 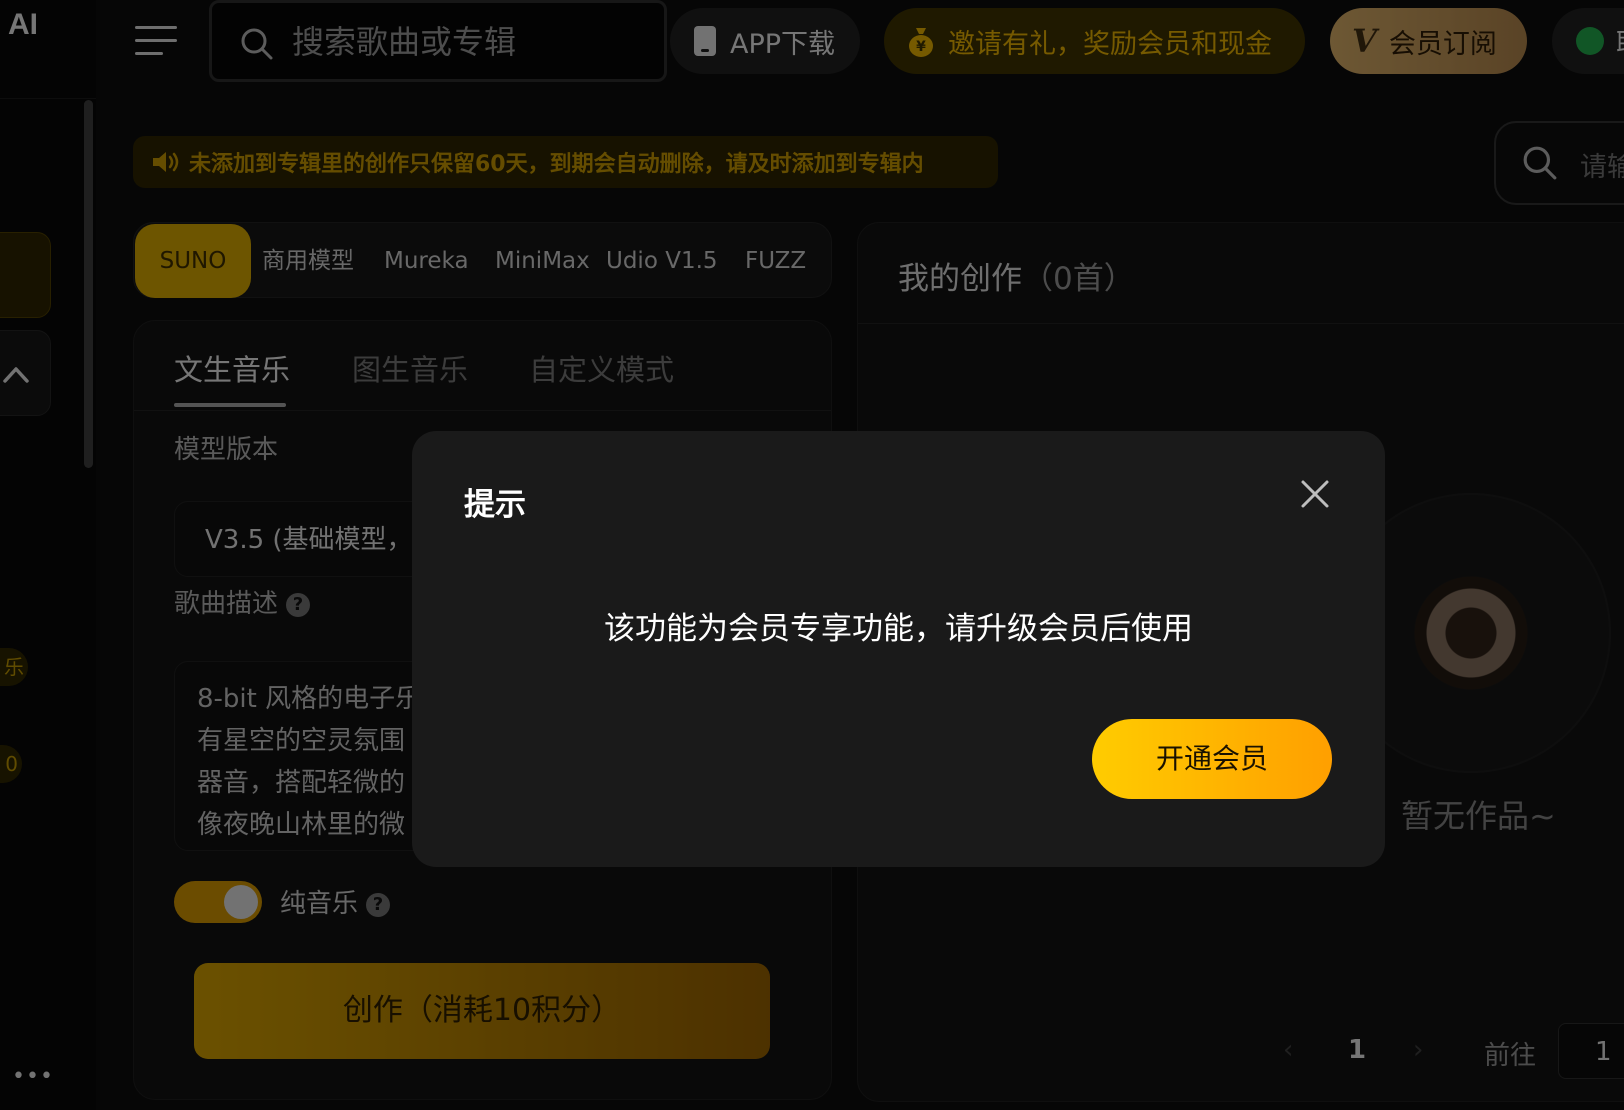 What do you see at coordinates (1315, 494) in the screenshot?
I see `close-icon` at bounding box center [1315, 494].